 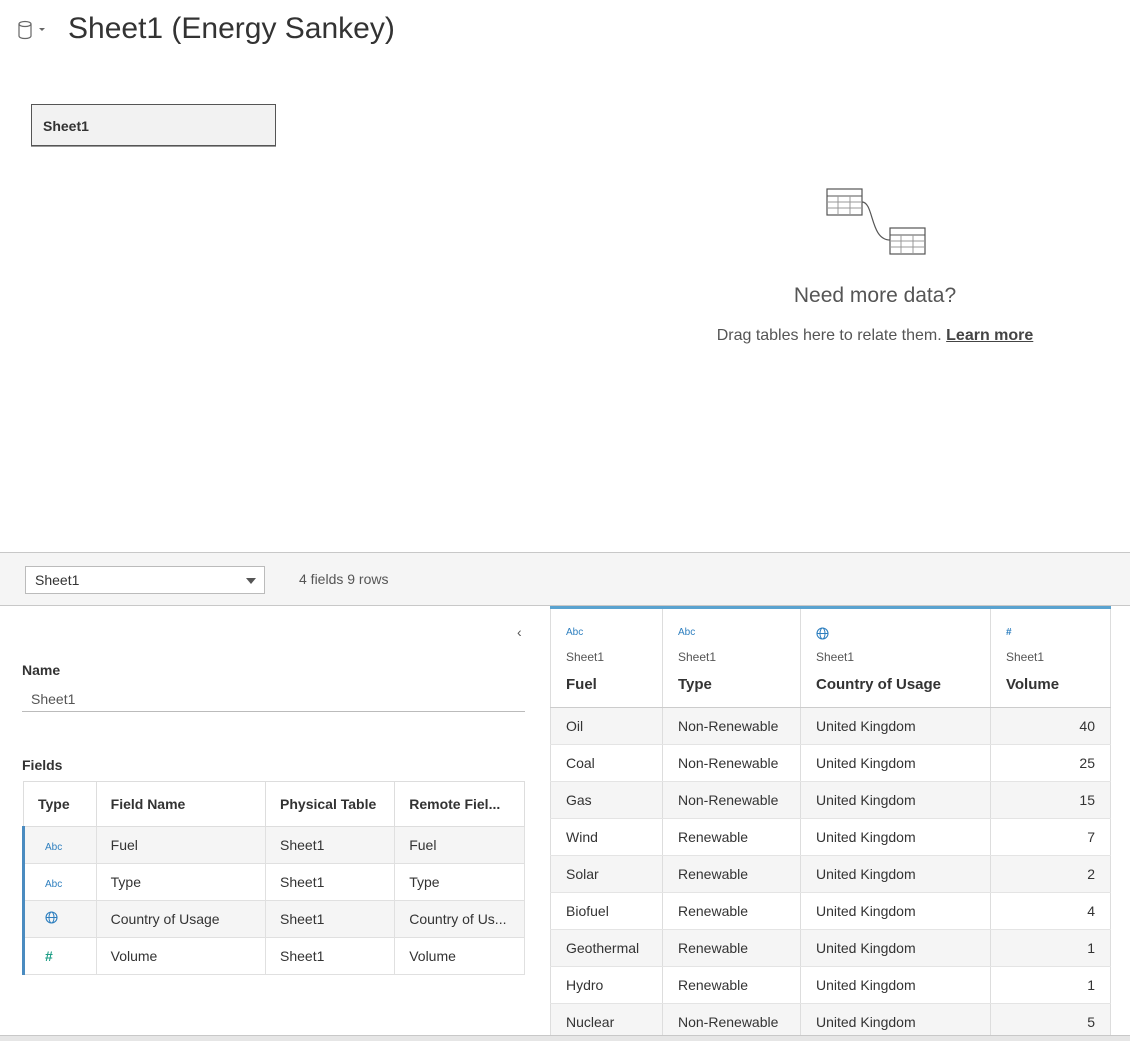 I want to click on grid-column-fuel: Abc Sheet1 Fuel, so click(x=606, y=657).